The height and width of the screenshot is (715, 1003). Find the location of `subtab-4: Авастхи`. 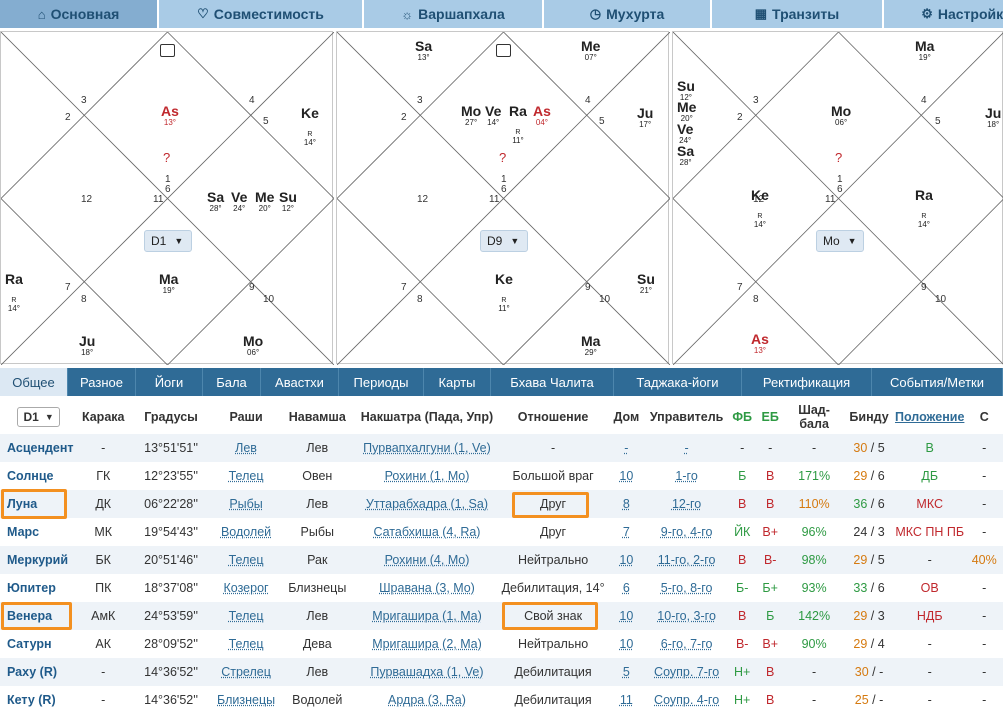

subtab-4: Авастхи is located at coordinates (300, 382).